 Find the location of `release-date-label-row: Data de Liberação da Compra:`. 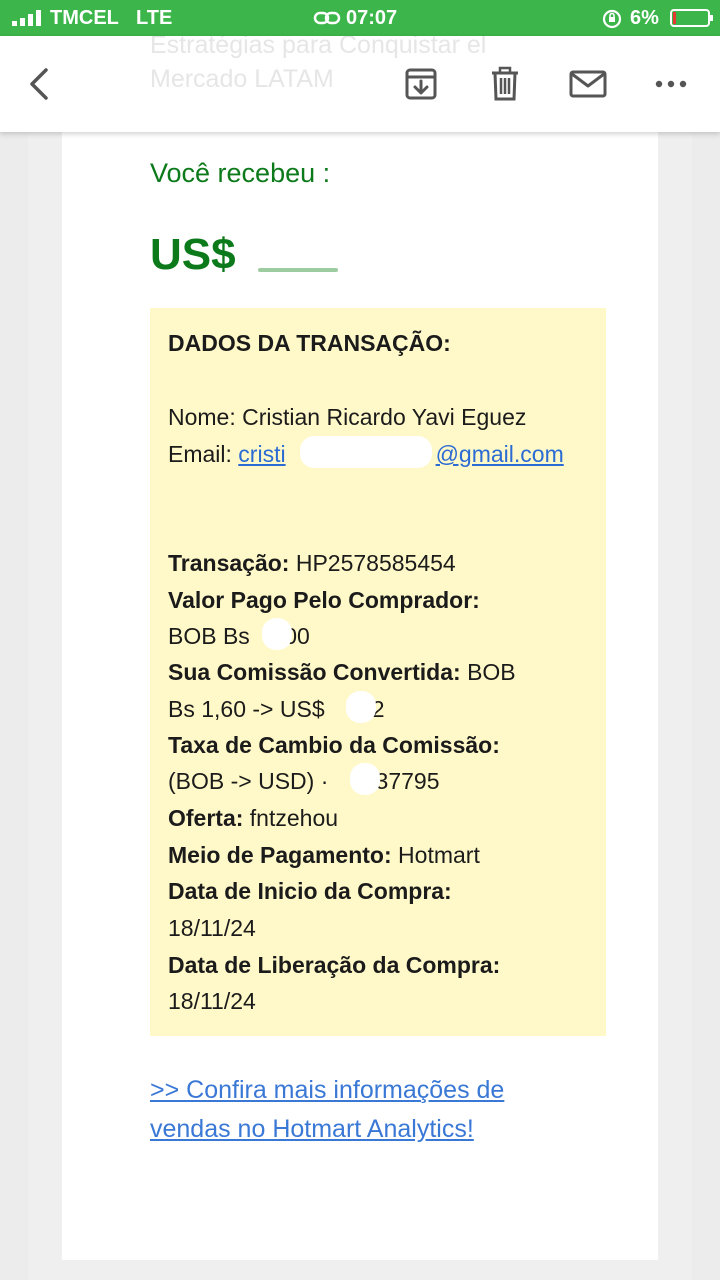

release-date-label-row: Data de Liberação da Compra: is located at coordinates (334, 965).